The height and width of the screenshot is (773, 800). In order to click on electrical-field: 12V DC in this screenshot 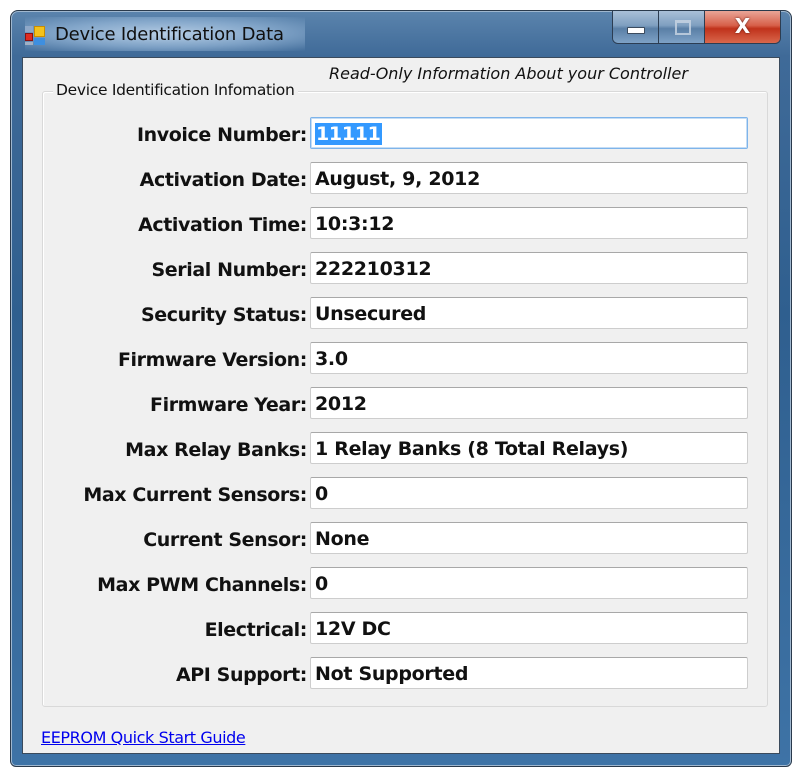, I will do `click(529, 628)`.